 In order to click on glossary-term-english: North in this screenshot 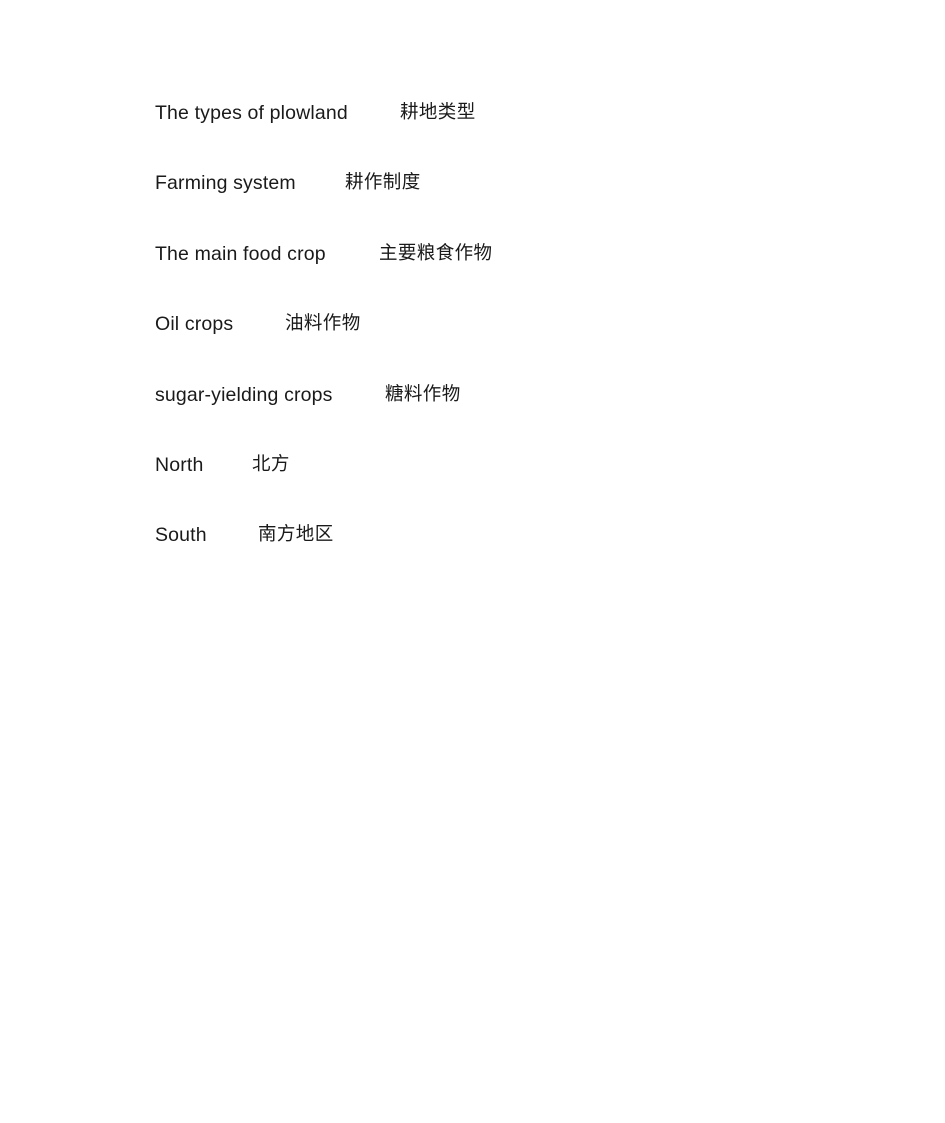, I will do `click(179, 465)`.